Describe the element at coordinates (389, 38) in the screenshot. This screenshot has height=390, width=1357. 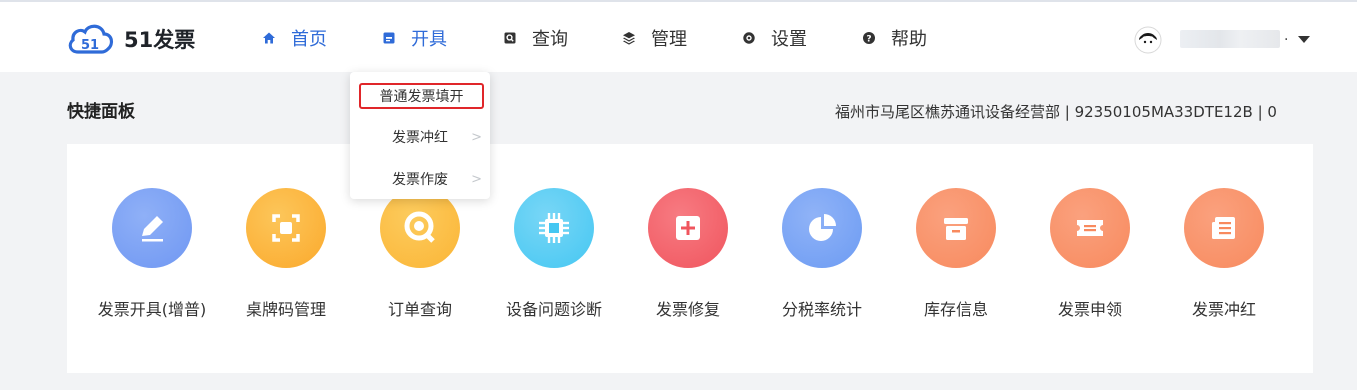
I see `invoice-icon` at that location.